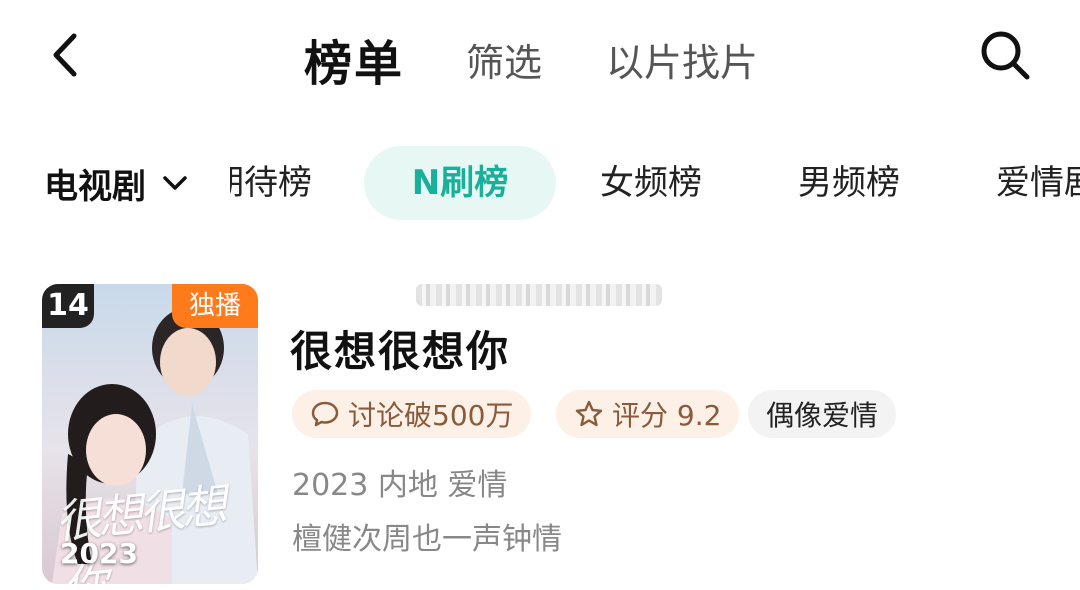 The width and height of the screenshot is (1080, 590). Describe the element at coordinates (325, 414) in the screenshot. I see `chat-bubble-icon` at that location.